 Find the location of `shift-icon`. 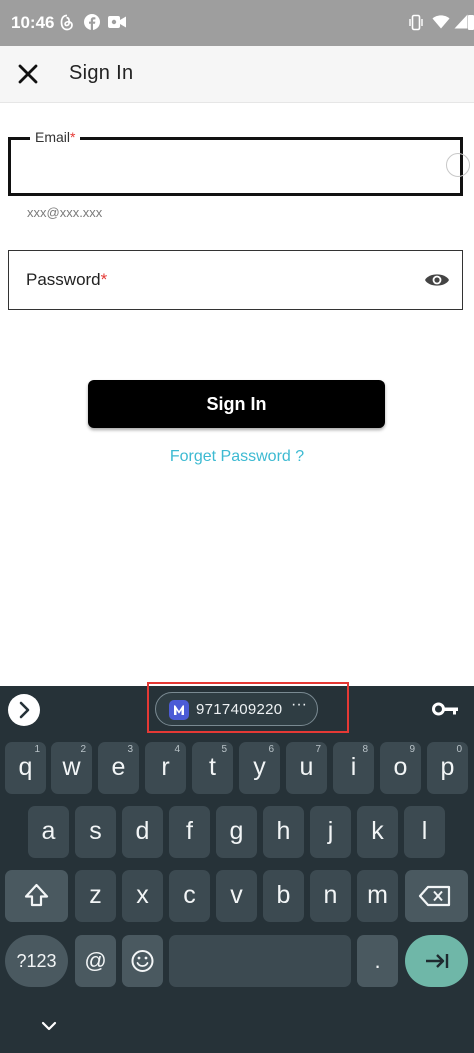

shift-icon is located at coordinates (36, 895).